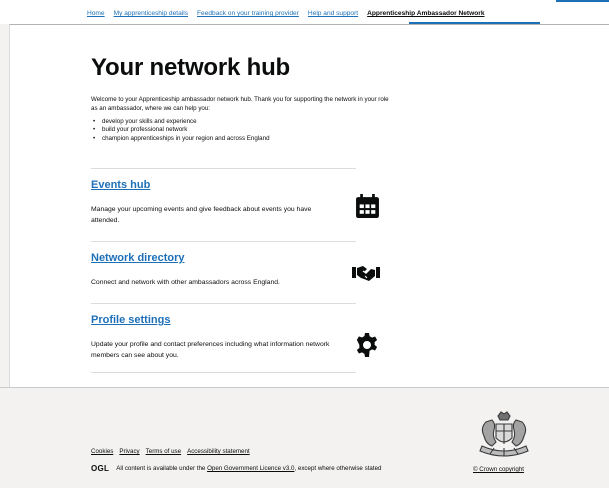  What do you see at coordinates (304, 387) in the screenshot?
I see `footer-top-border` at bounding box center [304, 387].